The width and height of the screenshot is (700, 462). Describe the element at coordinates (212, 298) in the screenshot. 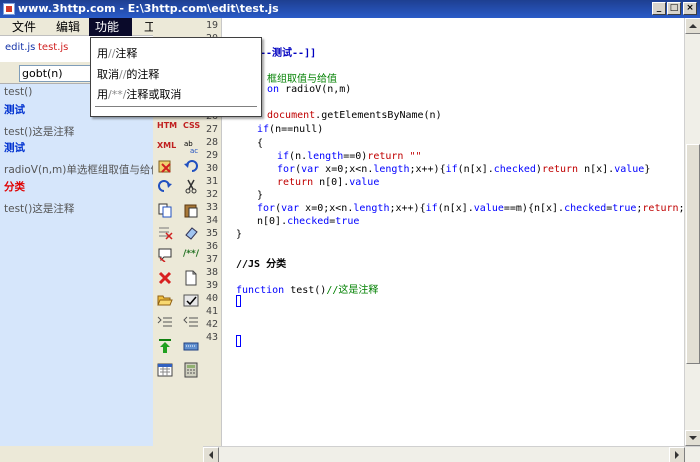

I see `line-number: 40` at that location.